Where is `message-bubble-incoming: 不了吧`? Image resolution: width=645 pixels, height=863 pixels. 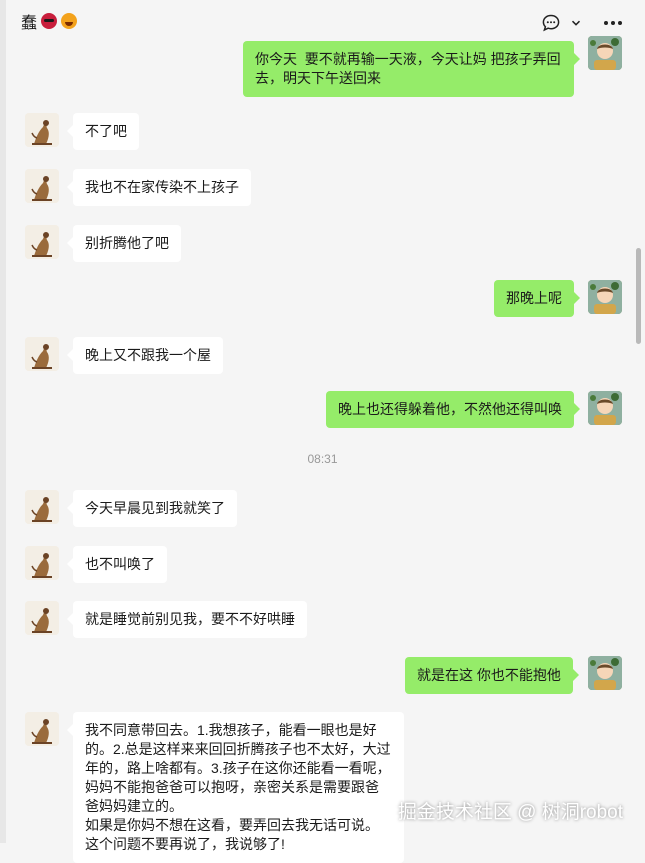
message-bubble-incoming: 不了吧 is located at coordinates (103, 131).